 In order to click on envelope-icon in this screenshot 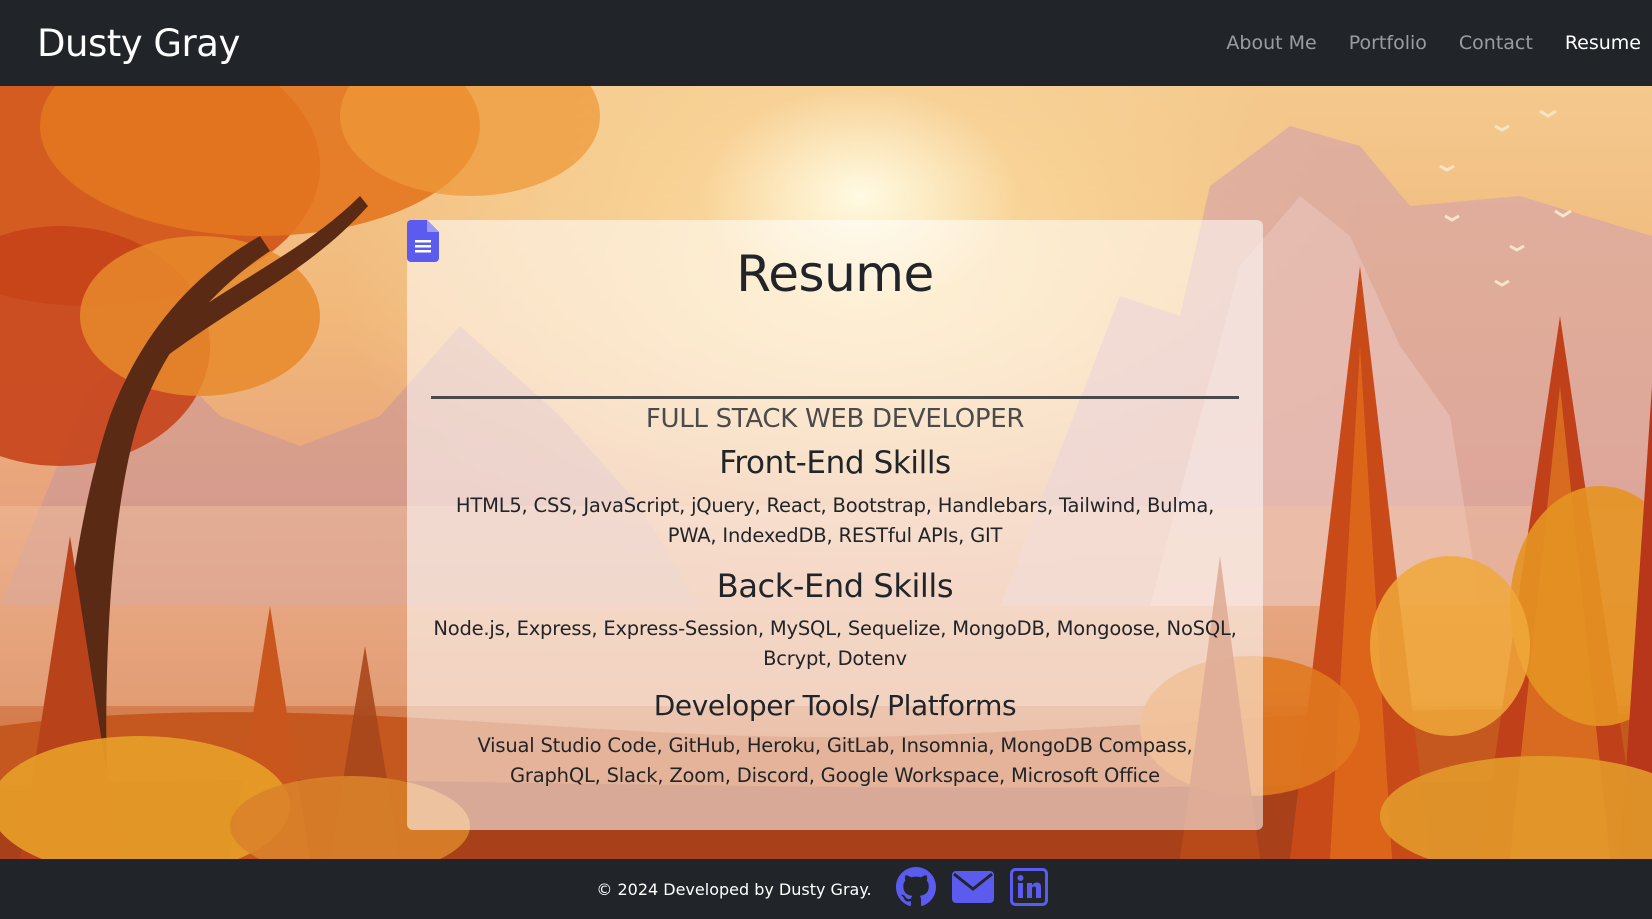, I will do `click(972, 889)`.